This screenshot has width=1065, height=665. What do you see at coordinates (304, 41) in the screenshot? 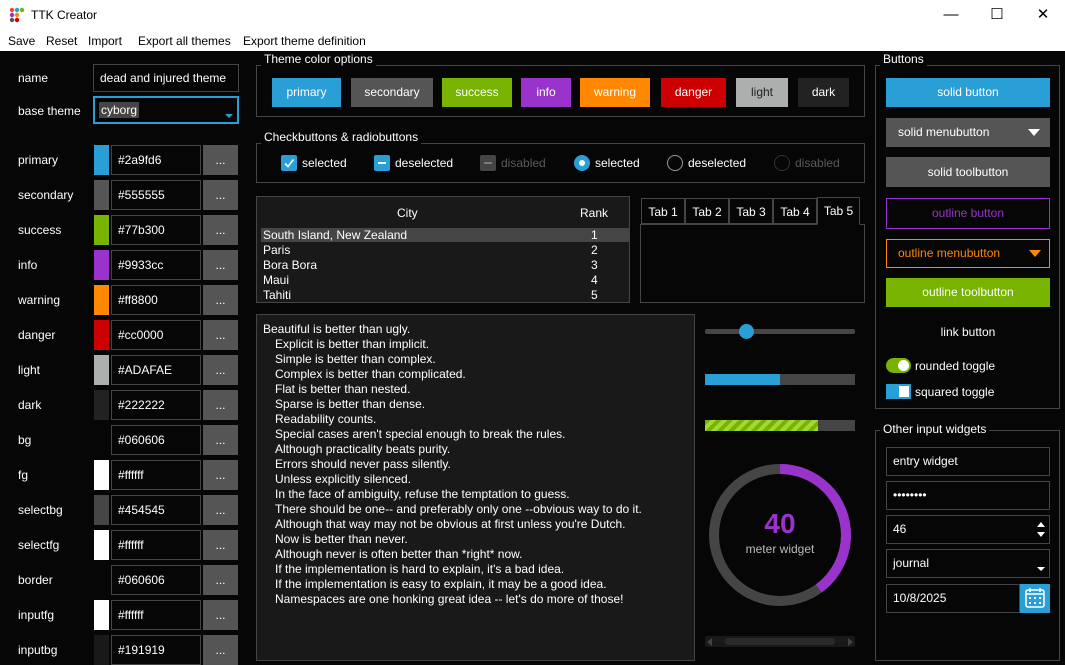
I see `menu-export-theme-definition: Export theme definition` at bounding box center [304, 41].